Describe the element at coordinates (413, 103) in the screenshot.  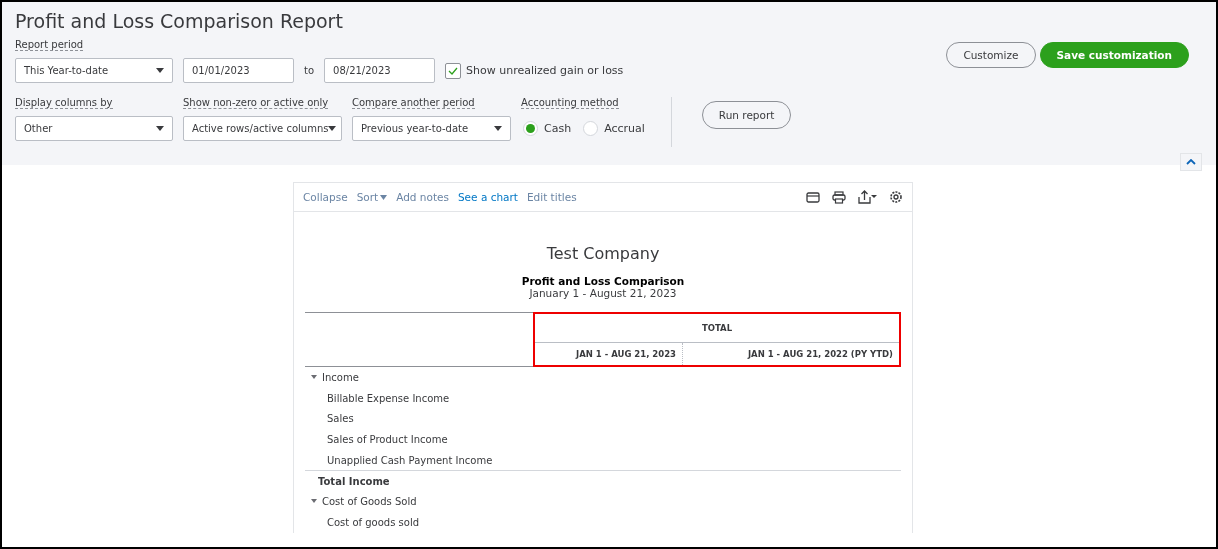
I see `field-label: Compare another period` at that location.